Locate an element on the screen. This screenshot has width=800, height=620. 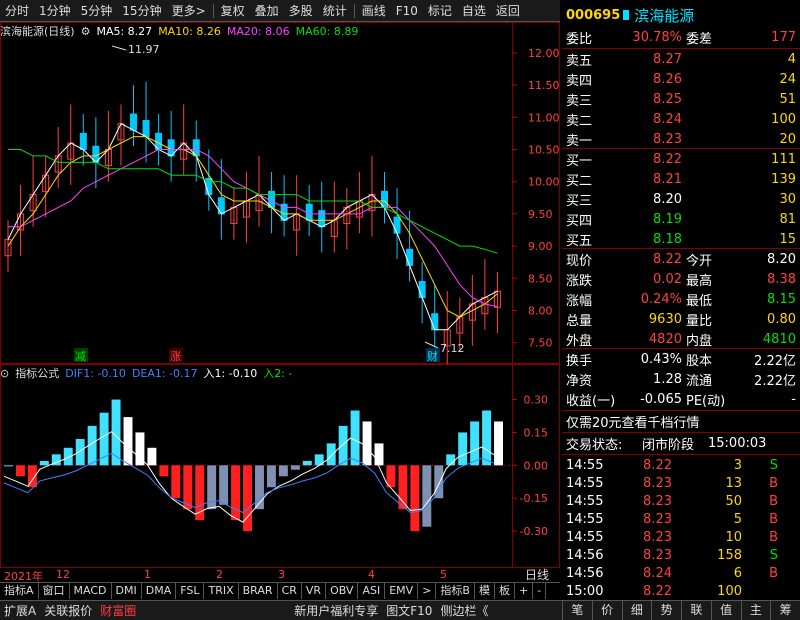
toolbar-item: 自选 is located at coordinates (474, 11).